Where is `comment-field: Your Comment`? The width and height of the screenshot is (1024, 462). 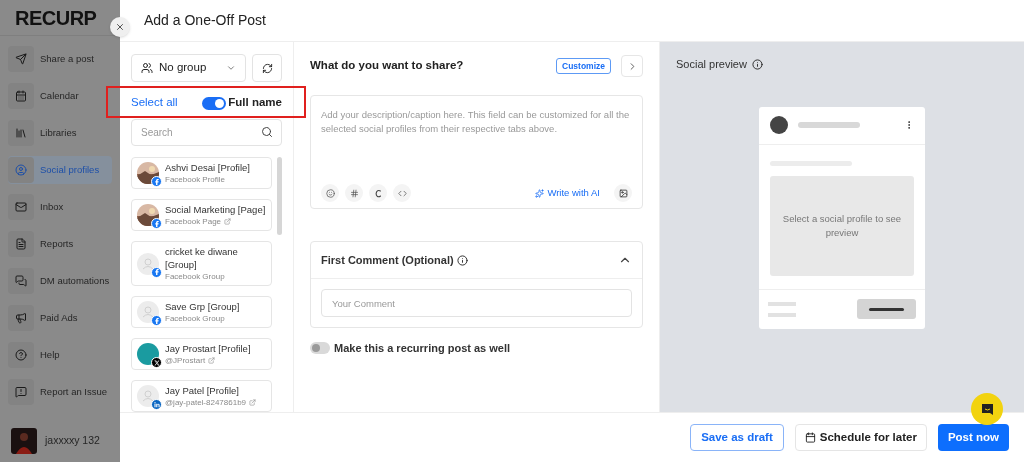 comment-field: Your Comment is located at coordinates (476, 303).